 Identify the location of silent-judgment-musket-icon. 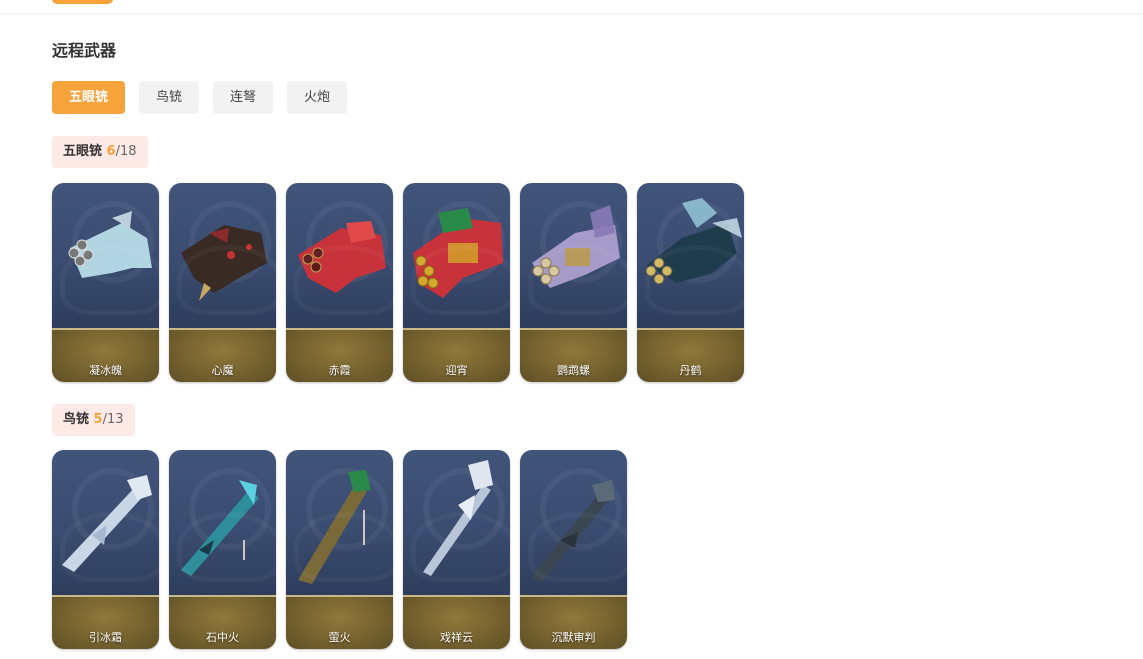
(572, 531).